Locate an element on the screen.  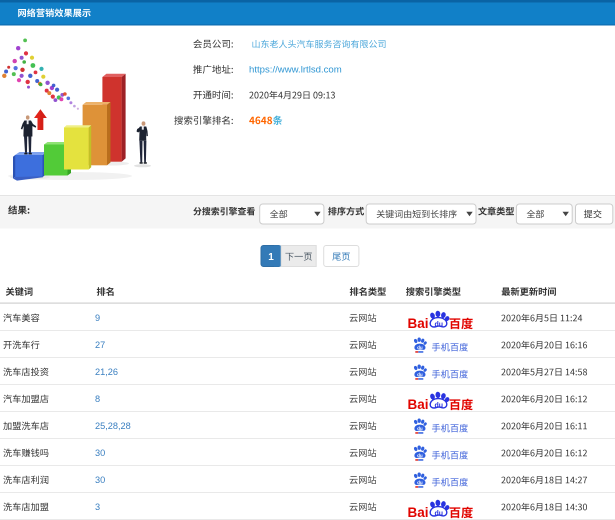
svg-text: 25,28,28 is located at coordinates (113, 426).